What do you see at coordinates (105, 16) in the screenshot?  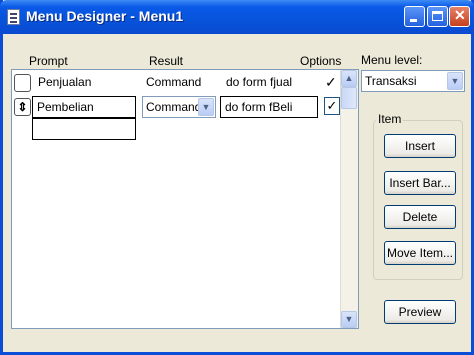 I see `window-title: Menu Designer - Menu1` at bounding box center [105, 16].